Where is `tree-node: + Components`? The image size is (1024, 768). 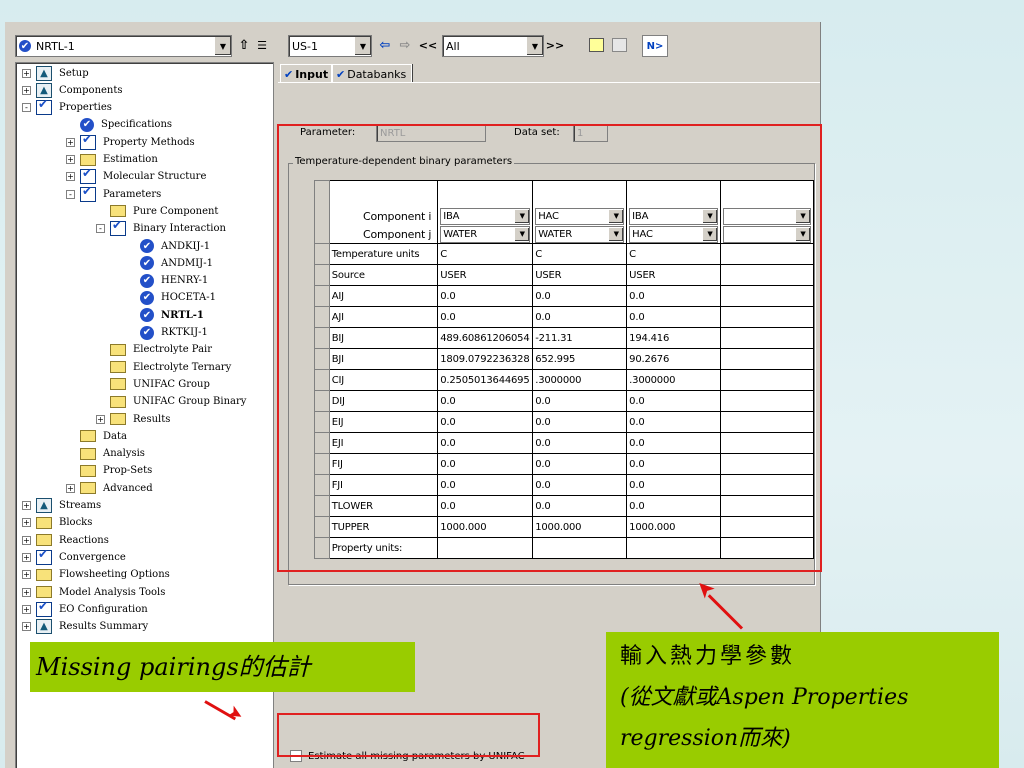
tree-node: + Components is located at coordinates (72, 90).